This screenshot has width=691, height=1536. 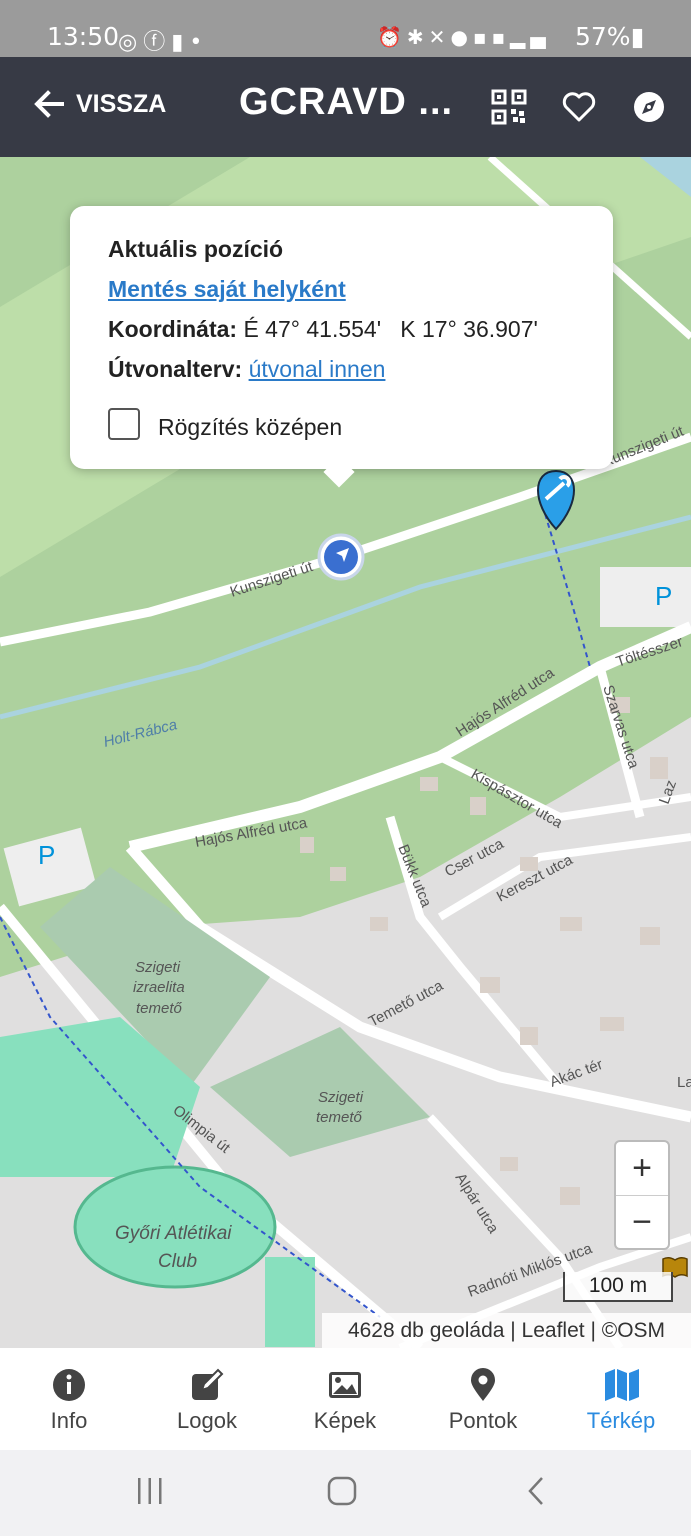 What do you see at coordinates (173, 1233) in the screenshot?
I see `club-label: Győri Atlétikai` at bounding box center [173, 1233].